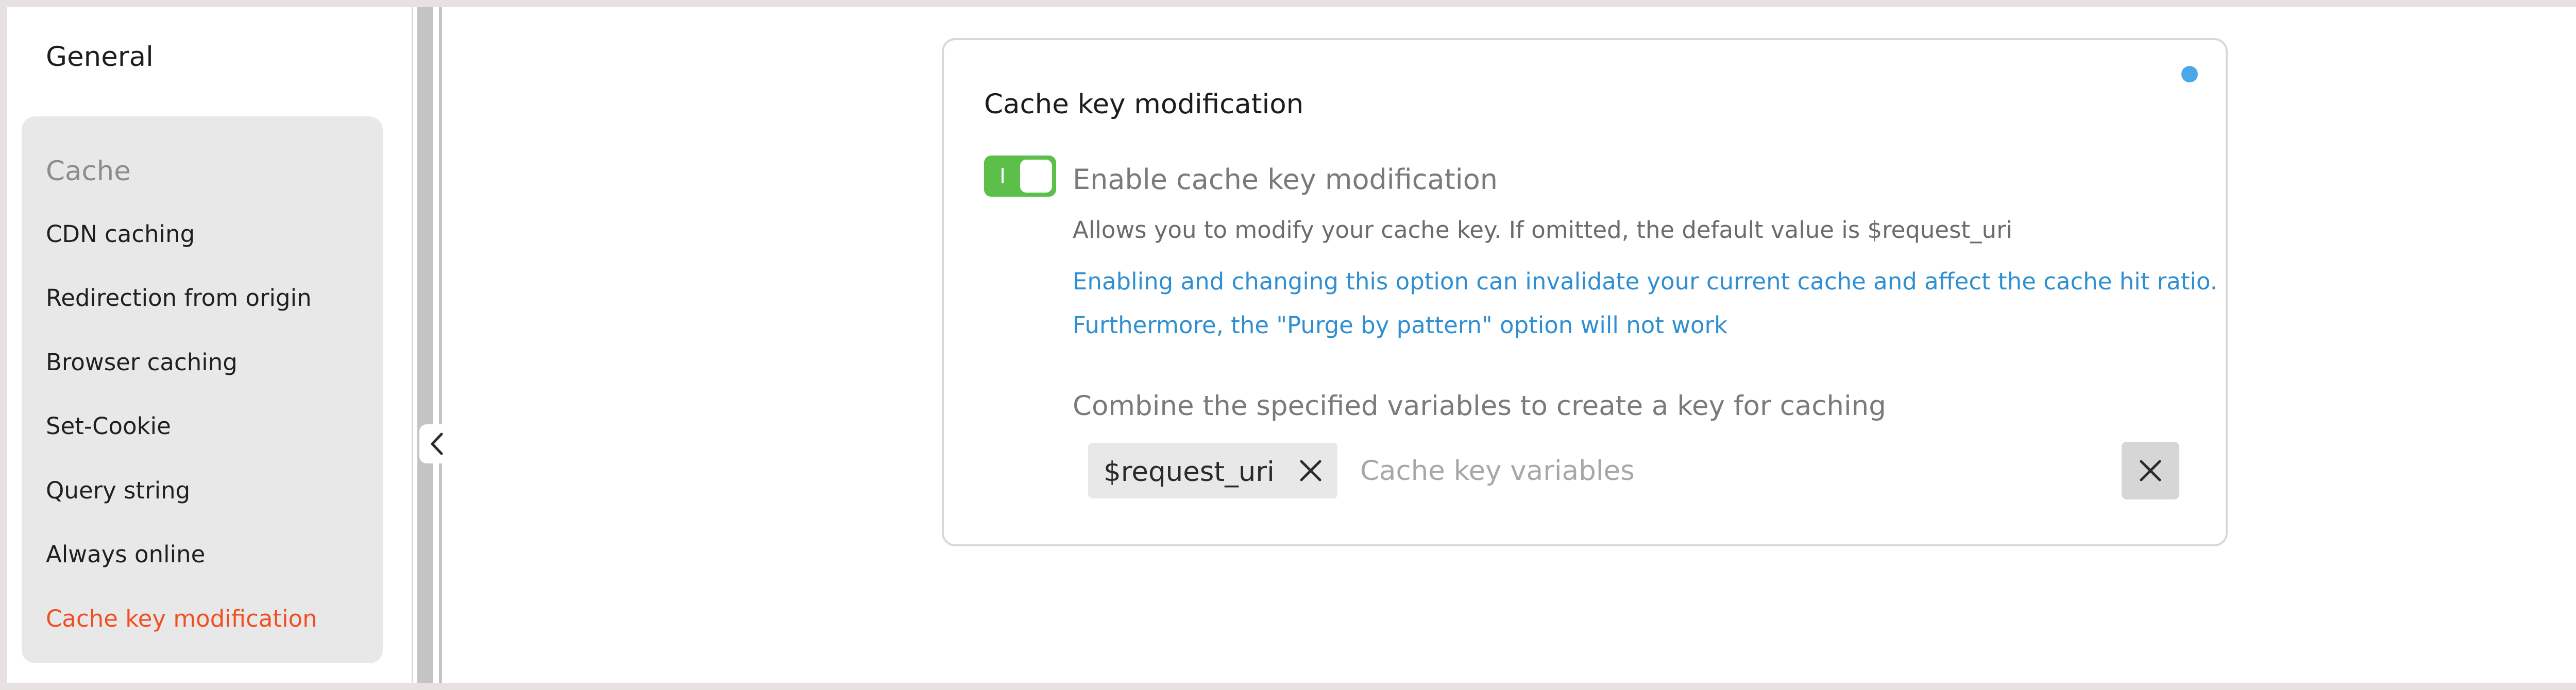 The image size is (2576, 690). Describe the element at coordinates (108, 427) in the screenshot. I see `sidebar-item-set-cookie: Set-Cookie` at that location.